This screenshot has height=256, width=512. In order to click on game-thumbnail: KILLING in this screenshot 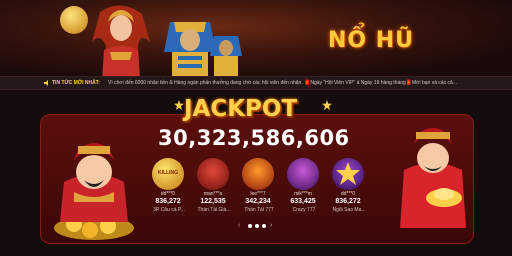, I will do `click(168, 174)`.